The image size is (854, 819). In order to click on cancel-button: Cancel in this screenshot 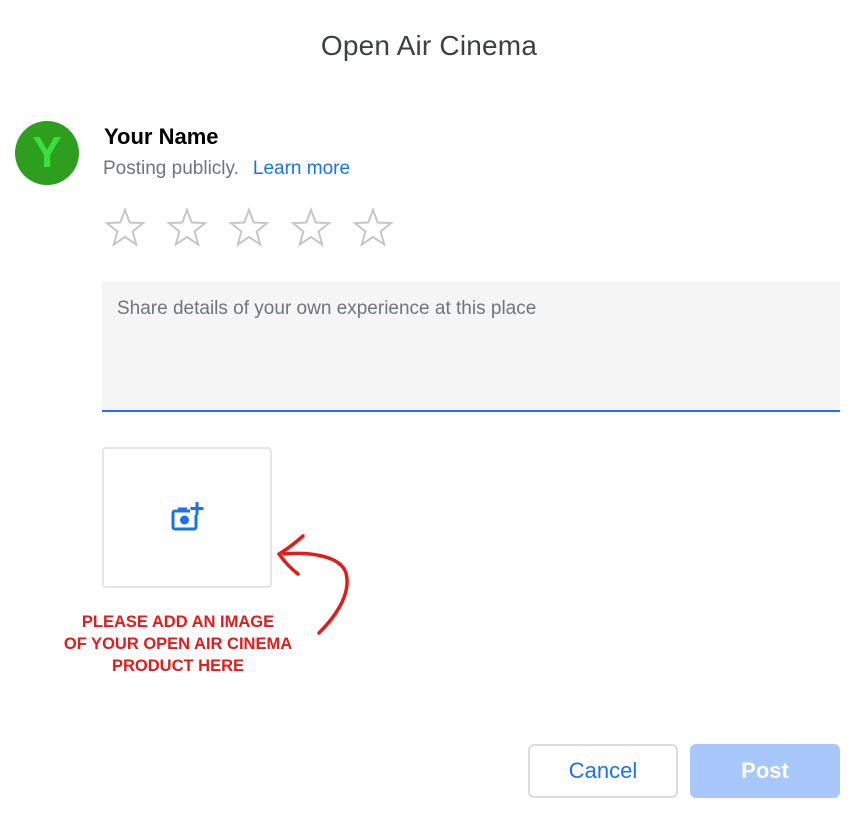, I will do `click(603, 771)`.